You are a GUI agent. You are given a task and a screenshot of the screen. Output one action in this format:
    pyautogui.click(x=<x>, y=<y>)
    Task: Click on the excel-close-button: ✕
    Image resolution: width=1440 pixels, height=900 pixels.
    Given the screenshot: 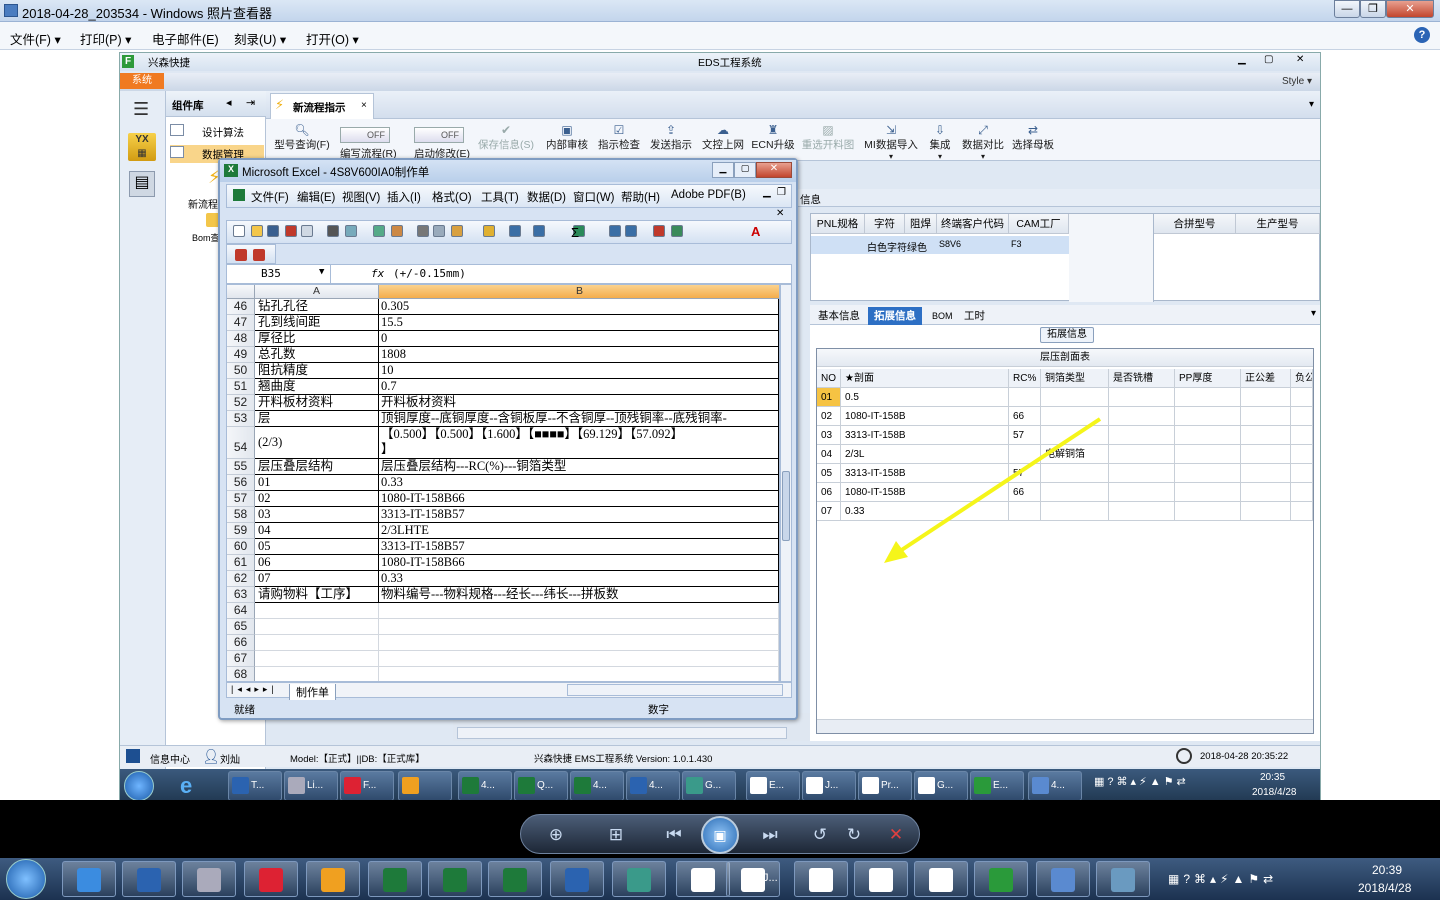 What is the action you would take?
    pyautogui.click(x=774, y=170)
    